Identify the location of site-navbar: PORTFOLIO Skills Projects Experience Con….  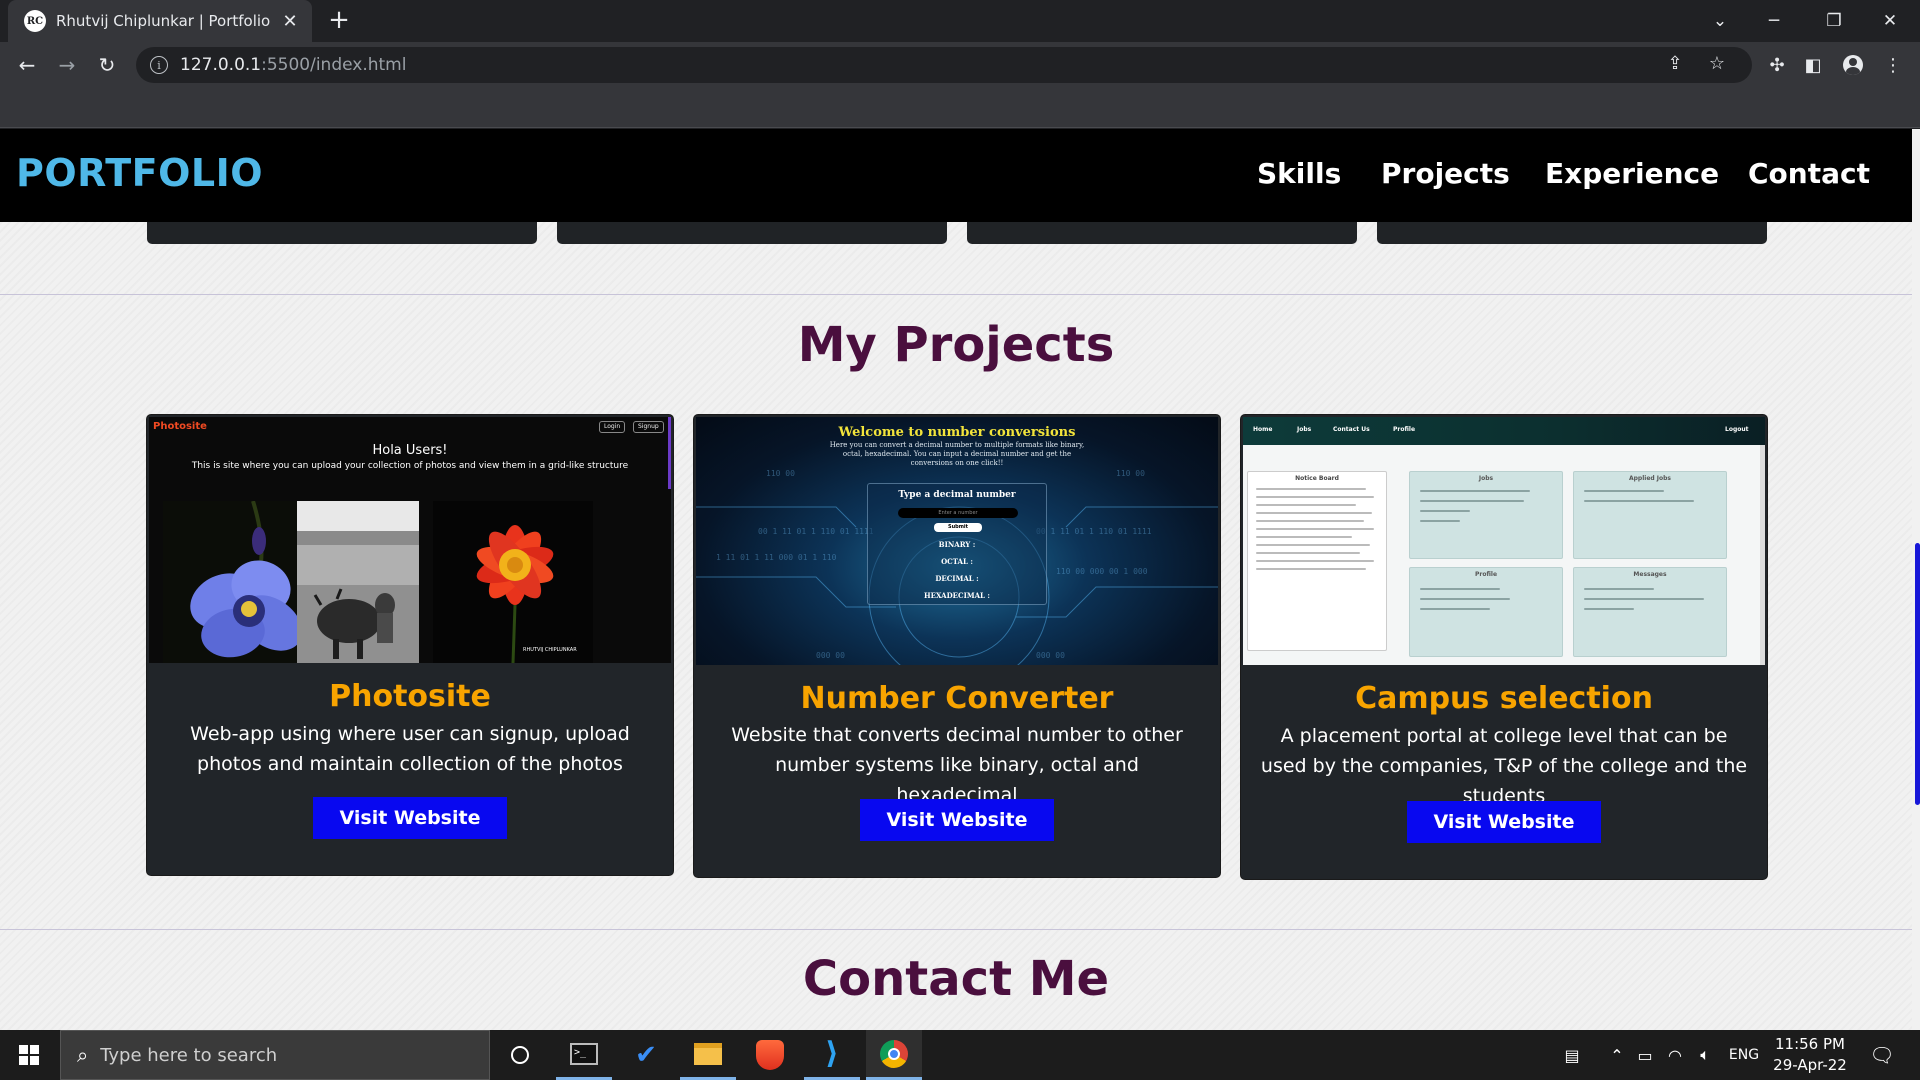
(956, 175).